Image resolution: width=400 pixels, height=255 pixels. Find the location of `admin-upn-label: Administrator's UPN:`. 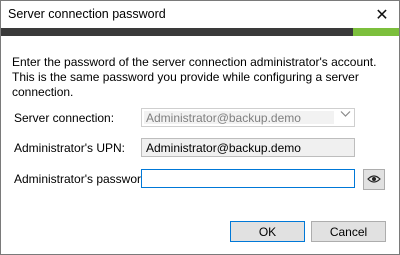

admin-upn-label: Administrator's UPN: is located at coordinates (69, 148).